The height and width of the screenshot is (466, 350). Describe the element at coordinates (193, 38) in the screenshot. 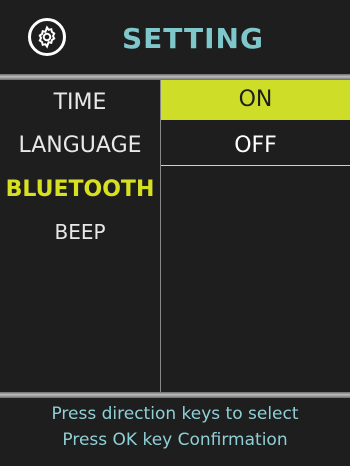

I see `page-title: SETTING` at that location.